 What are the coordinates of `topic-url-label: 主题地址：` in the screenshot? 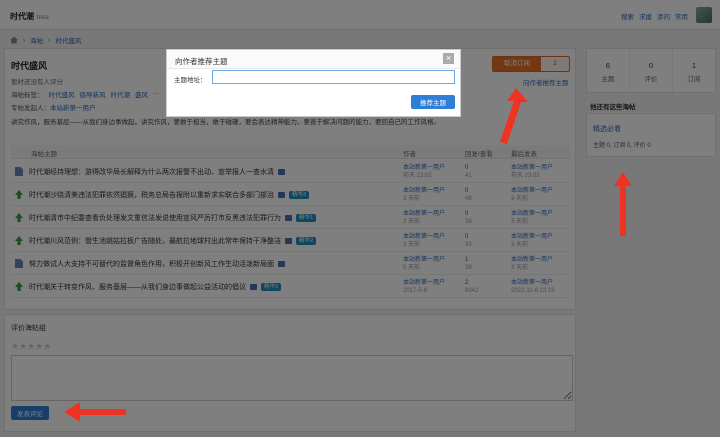 It's located at (190, 80).